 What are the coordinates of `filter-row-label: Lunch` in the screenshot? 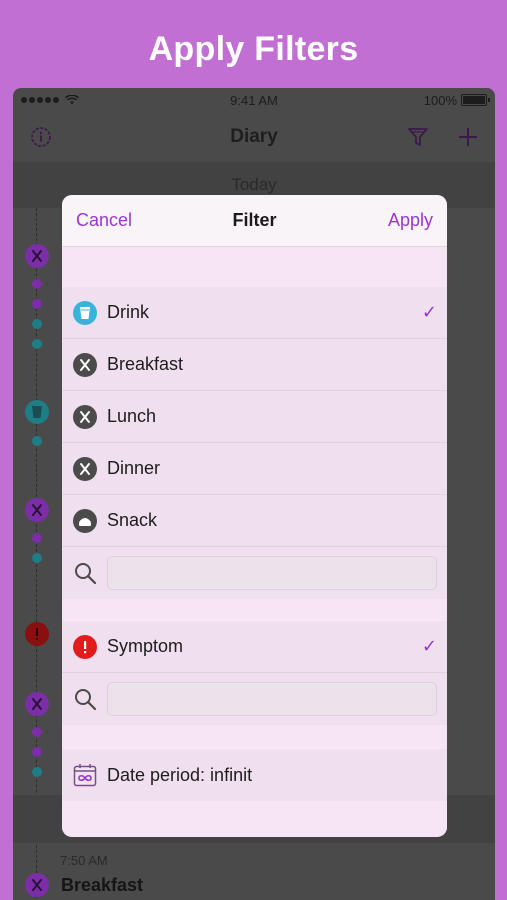 It's located at (132, 416).